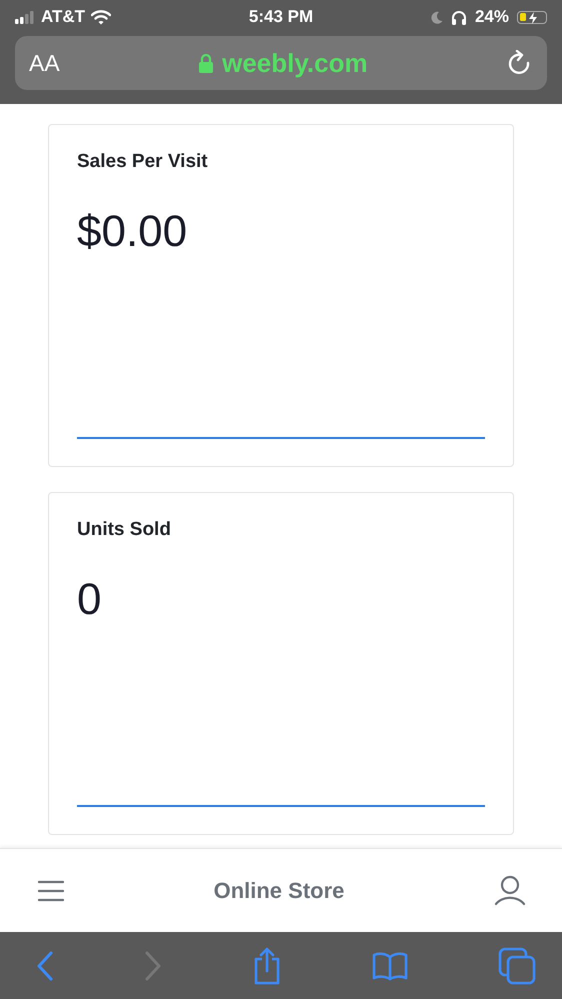 This screenshot has height=999, width=562. What do you see at coordinates (491, 17) in the screenshot?
I see `battery-percent: 24%` at bounding box center [491, 17].